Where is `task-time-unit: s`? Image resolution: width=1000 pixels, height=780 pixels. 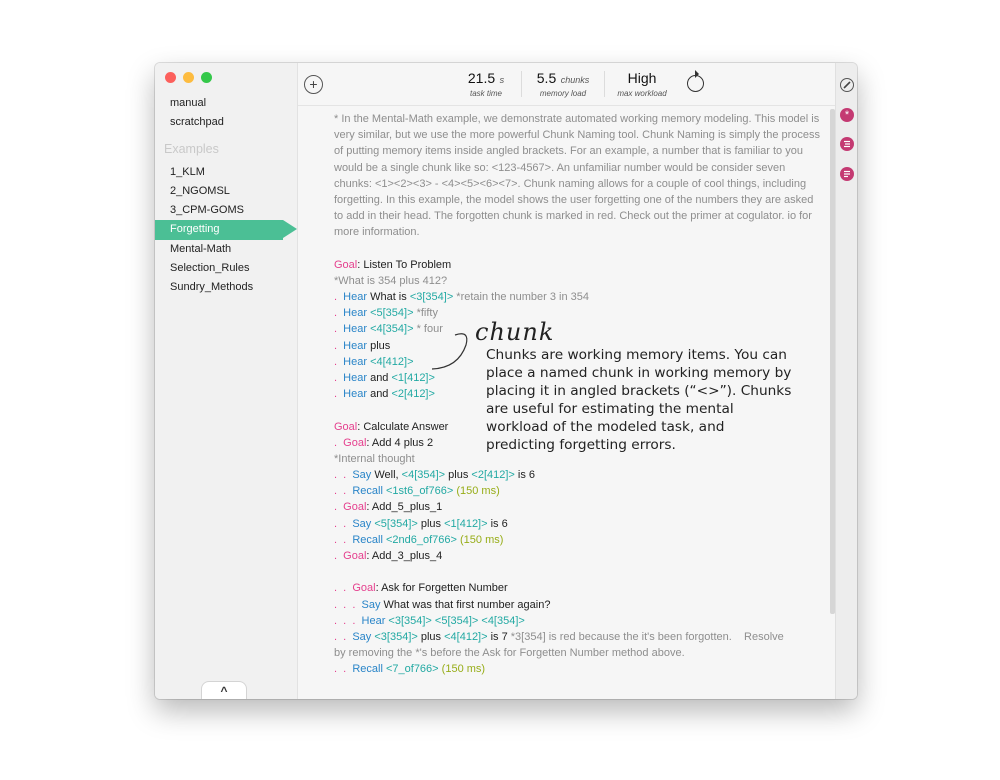
task-time-unit: s is located at coordinates (502, 80).